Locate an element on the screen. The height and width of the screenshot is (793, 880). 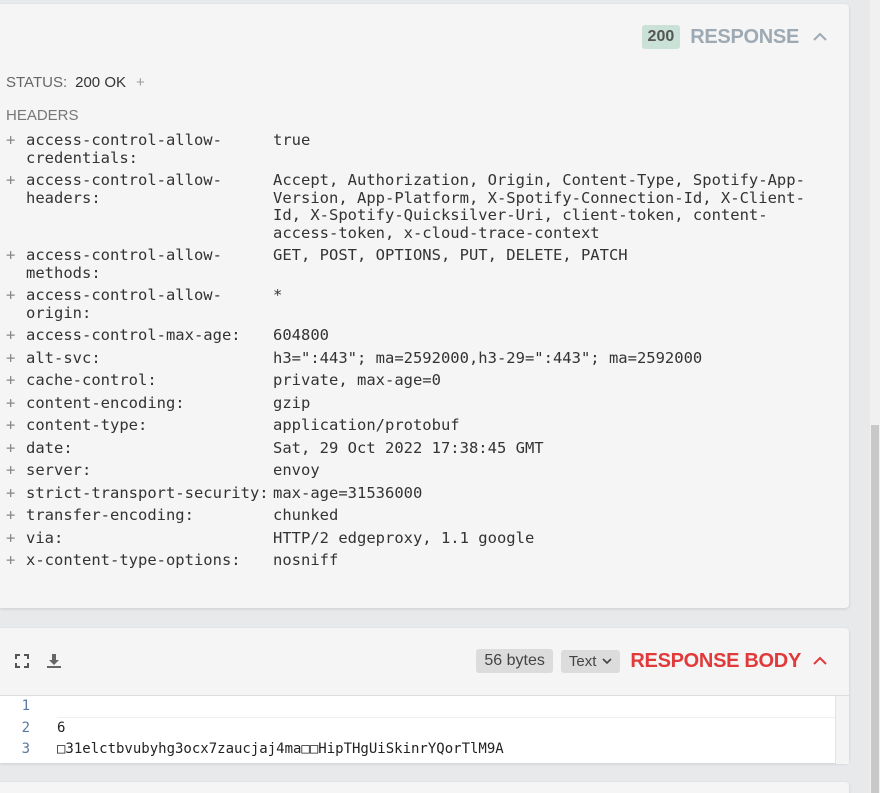
response-body-title: RESPONSE BODY is located at coordinates (715, 660).